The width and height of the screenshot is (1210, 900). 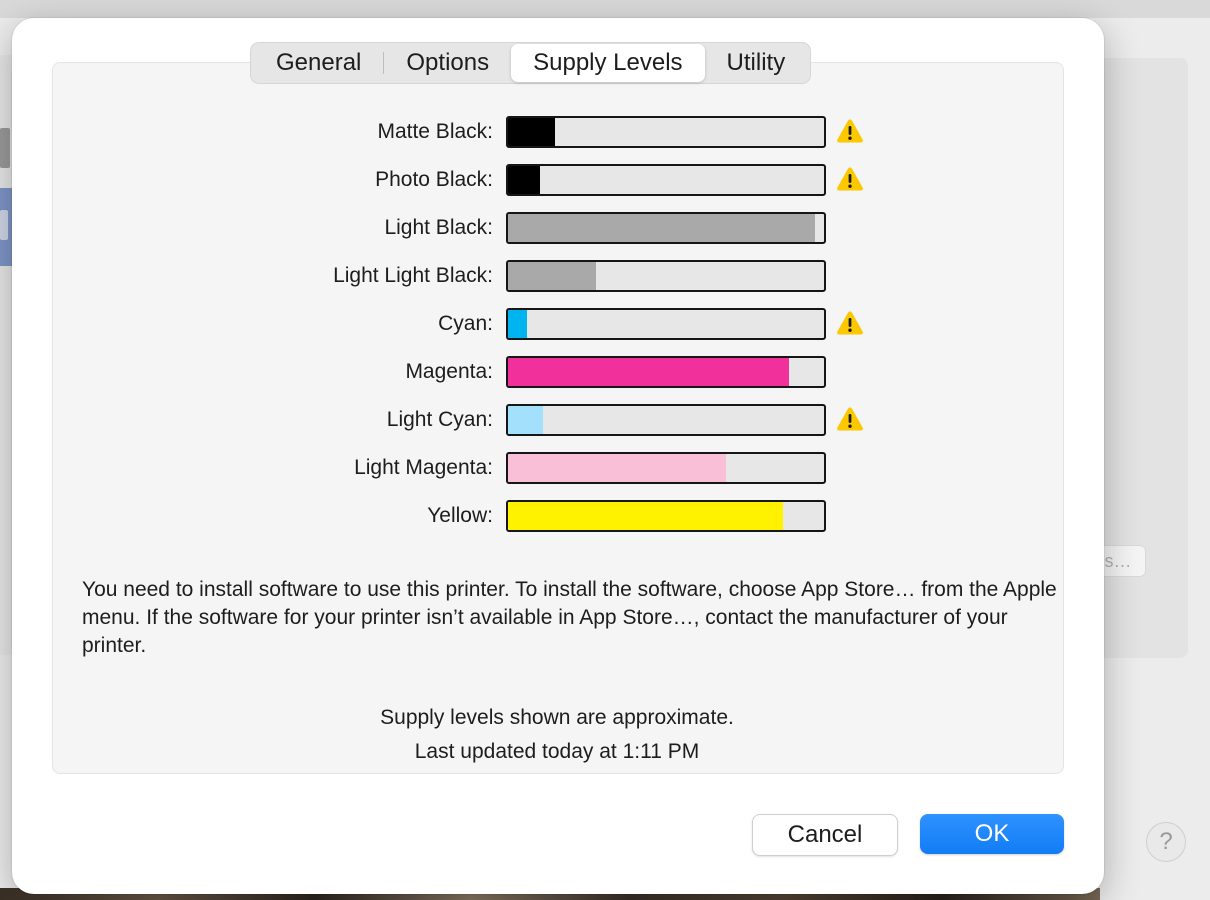 I want to click on ok-button: OK, so click(x=992, y=834).